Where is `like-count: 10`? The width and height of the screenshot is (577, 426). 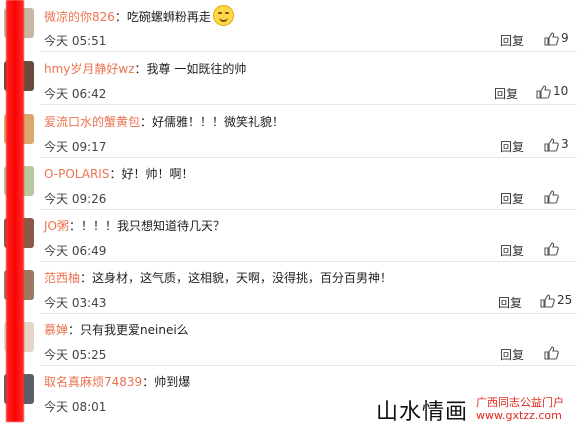 like-count: 10 is located at coordinates (561, 91).